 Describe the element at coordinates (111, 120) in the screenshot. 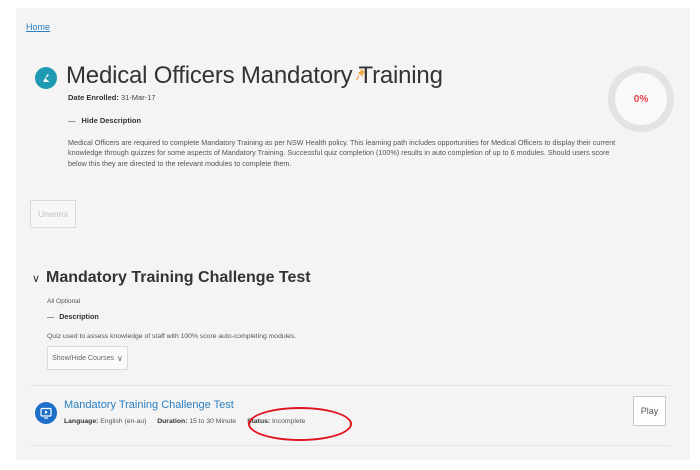

I see `hide-description-label: Hide Description` at that location.